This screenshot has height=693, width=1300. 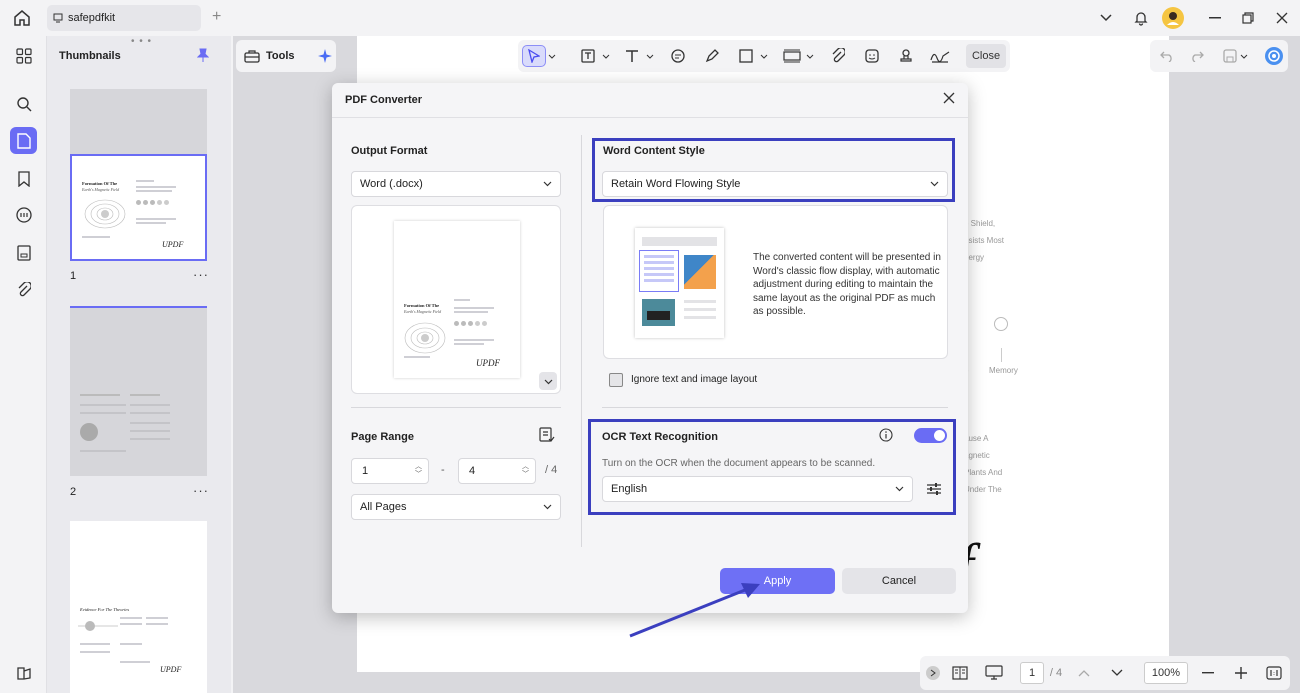 What do you see at coordinates (792, 56) in the screenshot?
I see `measure-tool-icon` at bounding box center [792, 56].